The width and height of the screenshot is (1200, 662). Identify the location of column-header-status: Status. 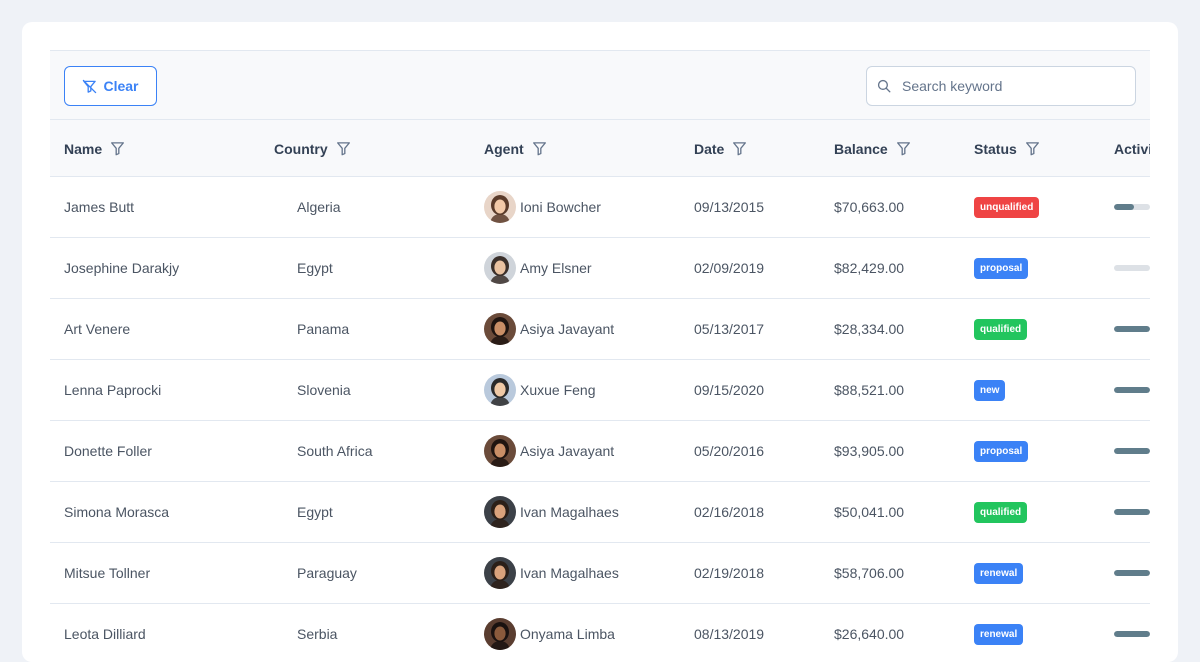
(1007, 148).